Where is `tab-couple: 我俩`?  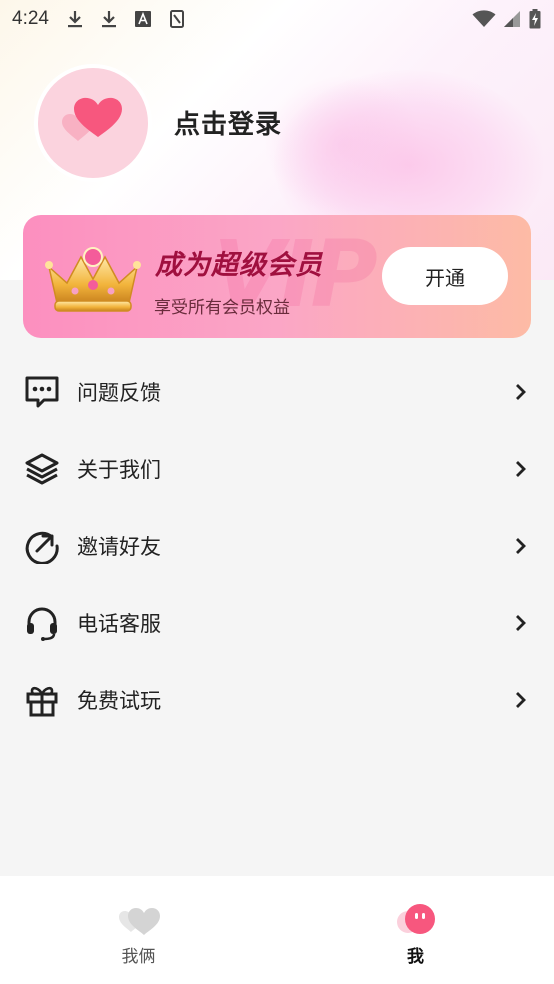
tab-couple: 我俩 is located at coordinates (138, 930).